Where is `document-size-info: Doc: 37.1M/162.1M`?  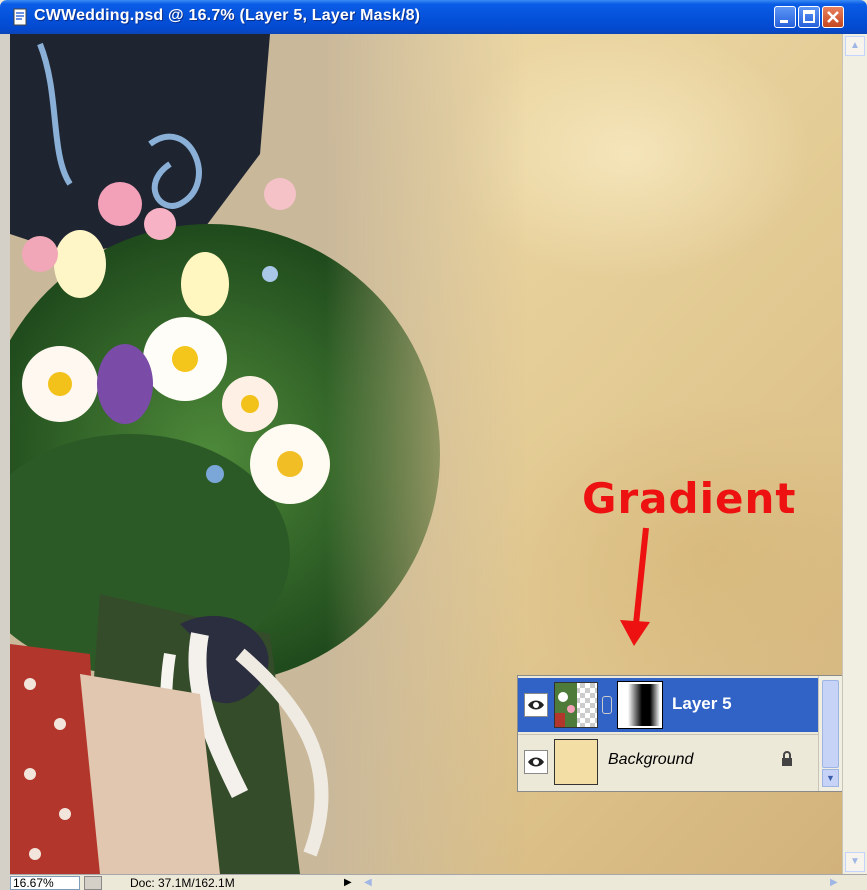
document-size-info: Doc: 37.1M/162.1M is located at coordinates (182, 883).